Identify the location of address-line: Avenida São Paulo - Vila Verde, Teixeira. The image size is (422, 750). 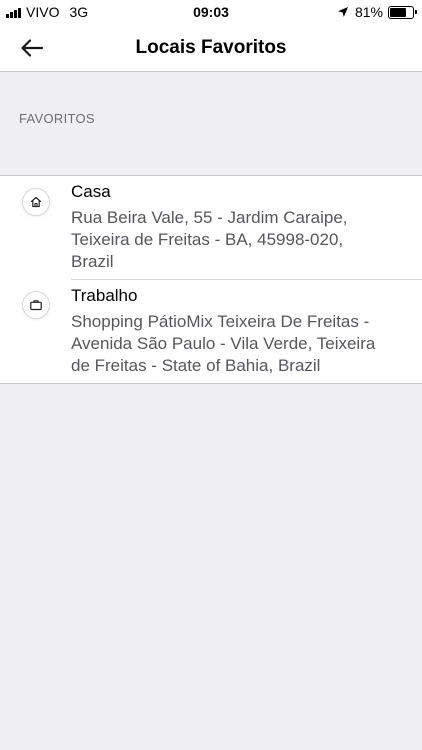
(223, 343).